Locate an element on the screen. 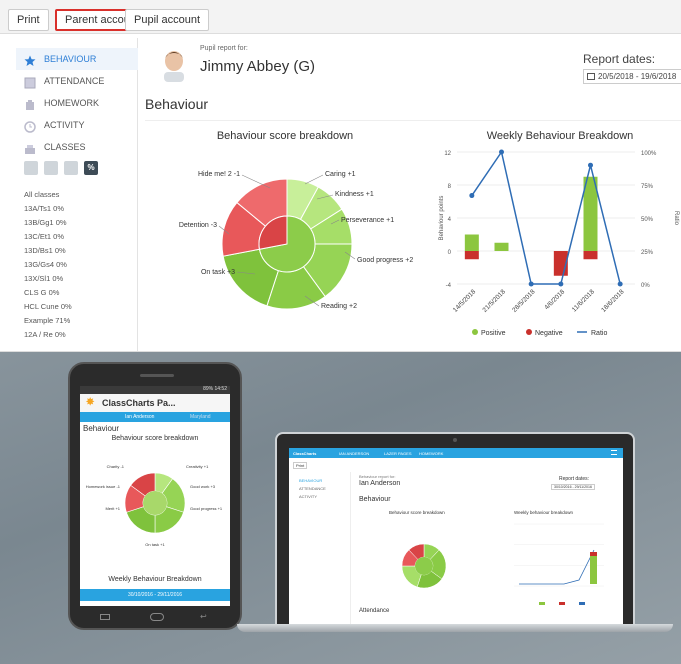  list-item: 13A/Ts1 0% is located at coordinates (81, 209).